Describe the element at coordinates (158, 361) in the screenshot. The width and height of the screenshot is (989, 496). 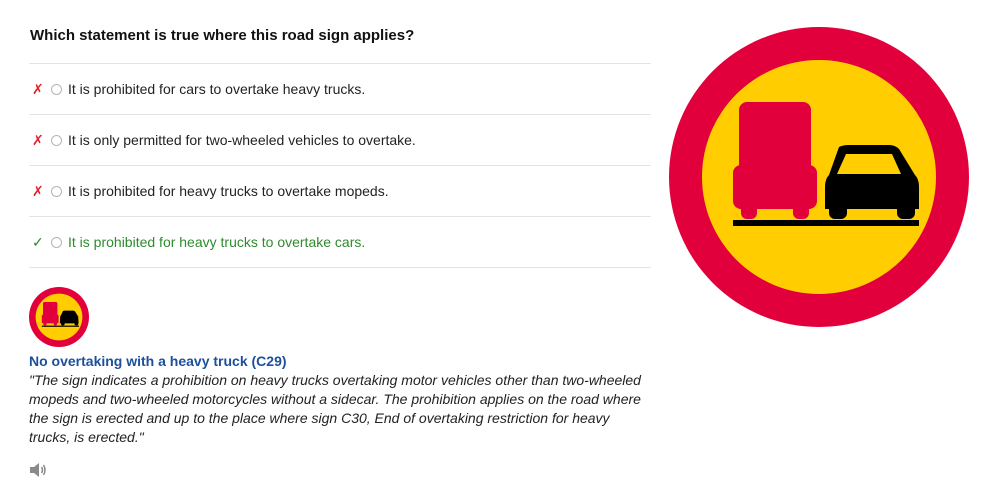
I see `sign-title: No overtaking with a heavy truck (C29)` at that location.